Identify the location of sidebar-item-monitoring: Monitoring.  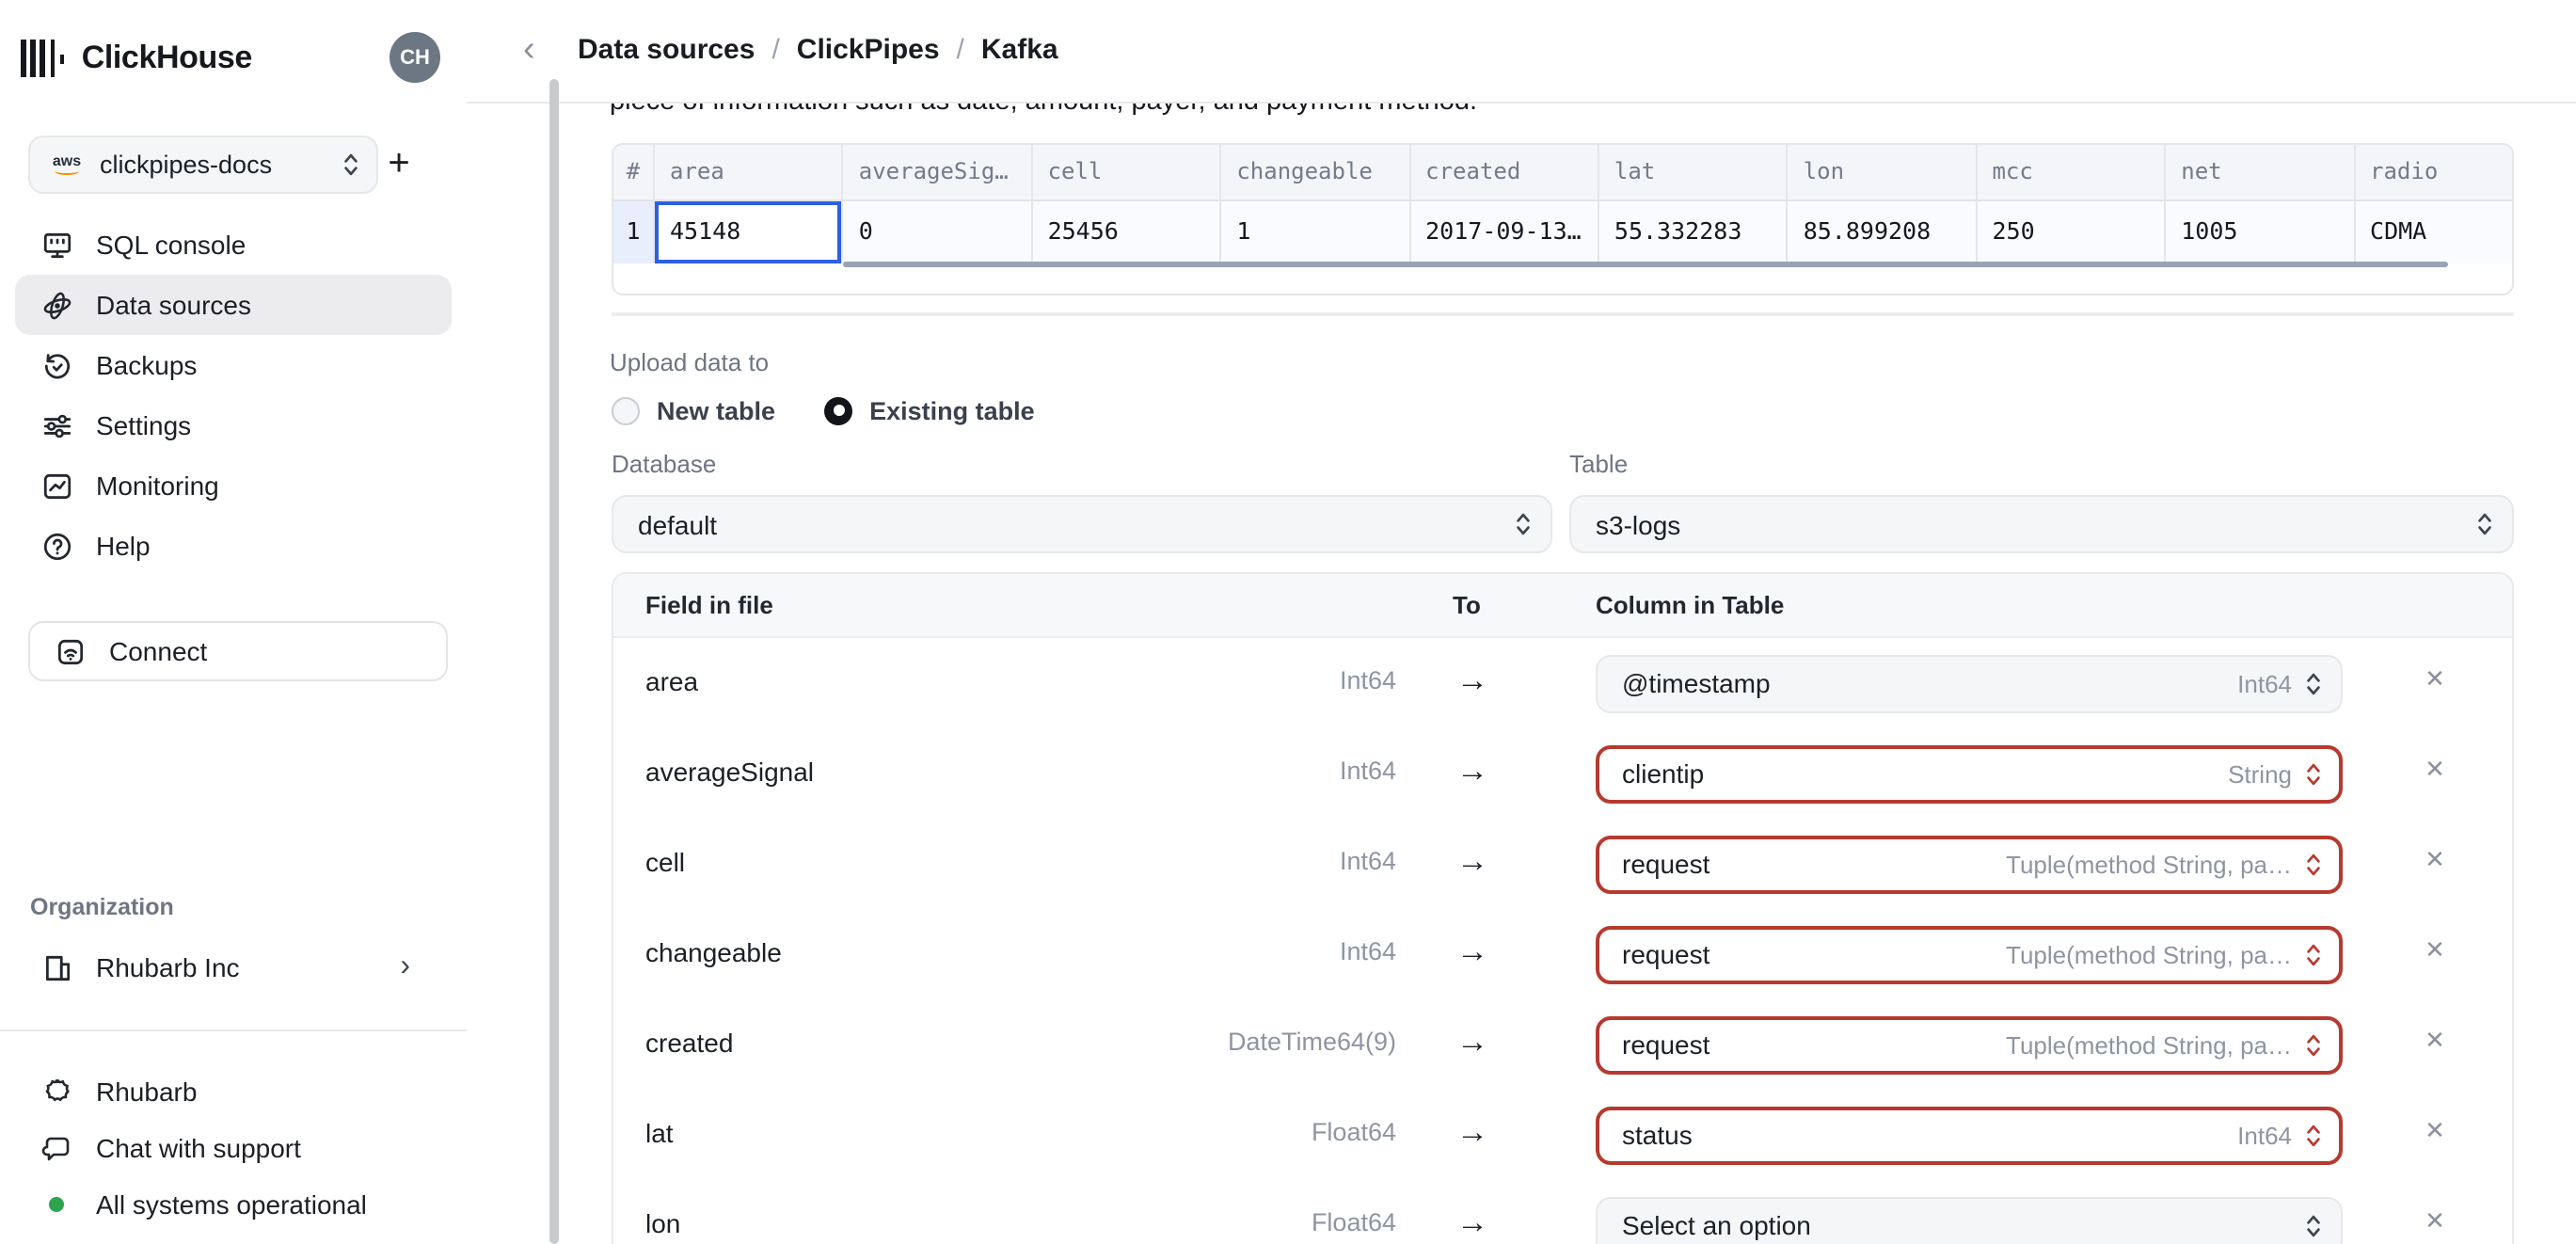
(233, 485).